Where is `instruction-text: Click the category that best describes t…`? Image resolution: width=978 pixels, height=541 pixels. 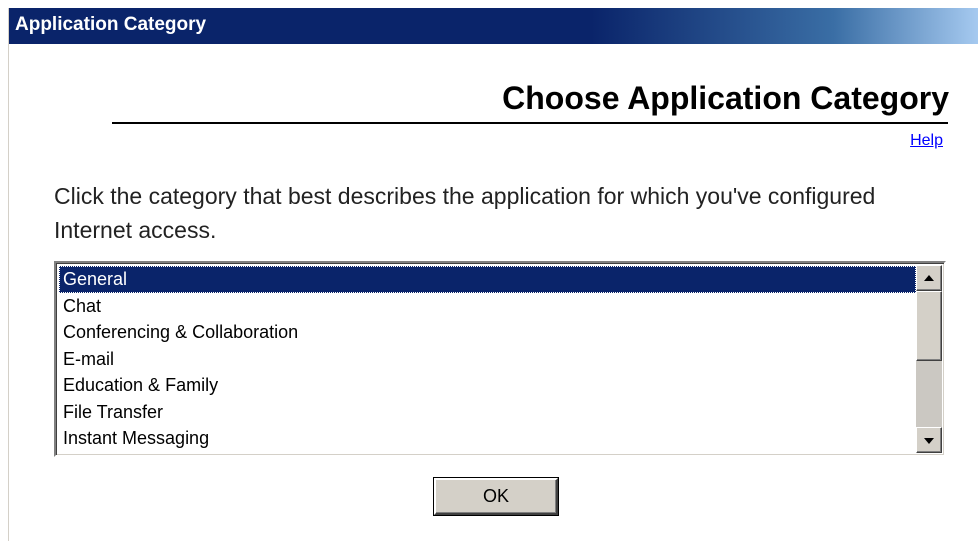
instruction-text: Click the category that best describes t… is located at coordinates (465, 213).